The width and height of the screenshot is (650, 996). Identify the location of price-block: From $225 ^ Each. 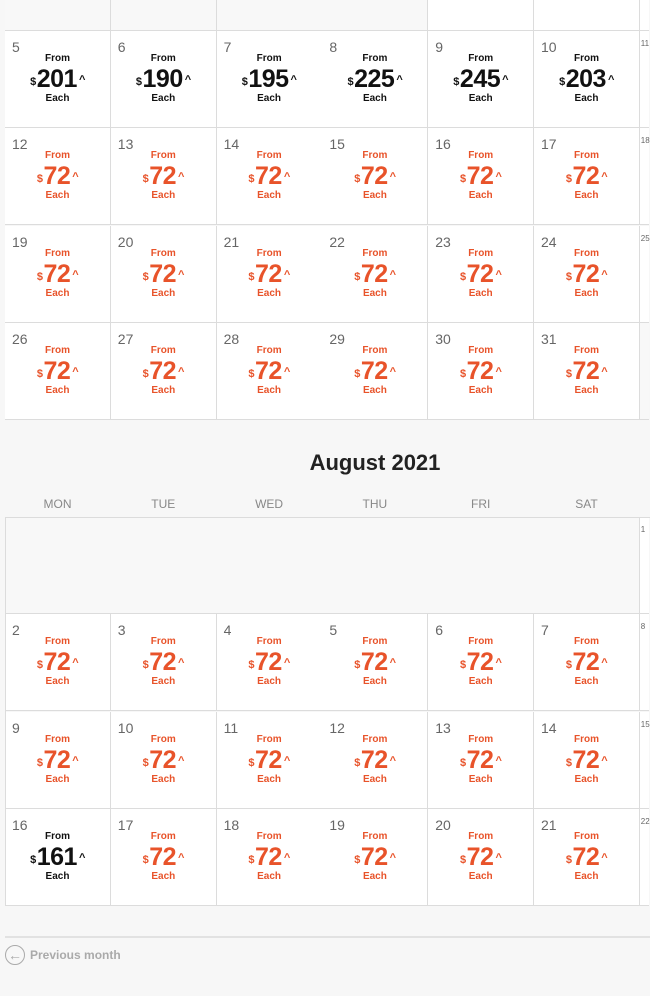
(374, 79).